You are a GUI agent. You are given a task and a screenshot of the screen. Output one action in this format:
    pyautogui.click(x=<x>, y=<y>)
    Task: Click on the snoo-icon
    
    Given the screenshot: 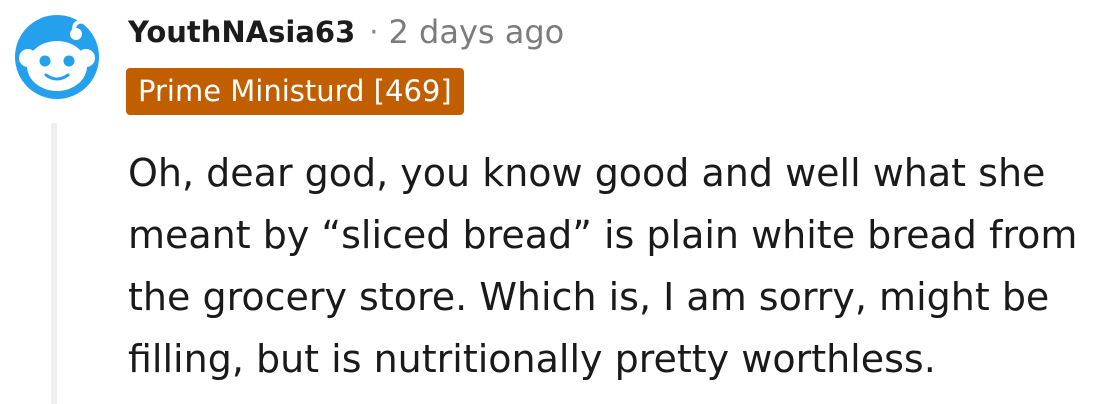 What is the action you would take?
    pyautogui.click(x=57, y=57)
    